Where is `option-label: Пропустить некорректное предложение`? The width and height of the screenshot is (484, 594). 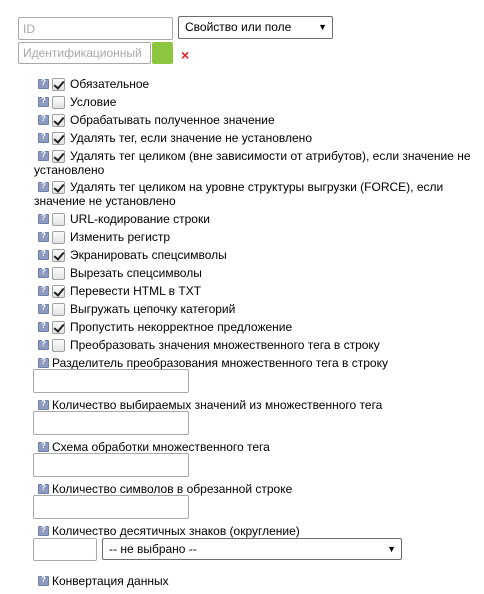
option-label: Пропустить некорректное предложение is located at coordinates (181, 327).